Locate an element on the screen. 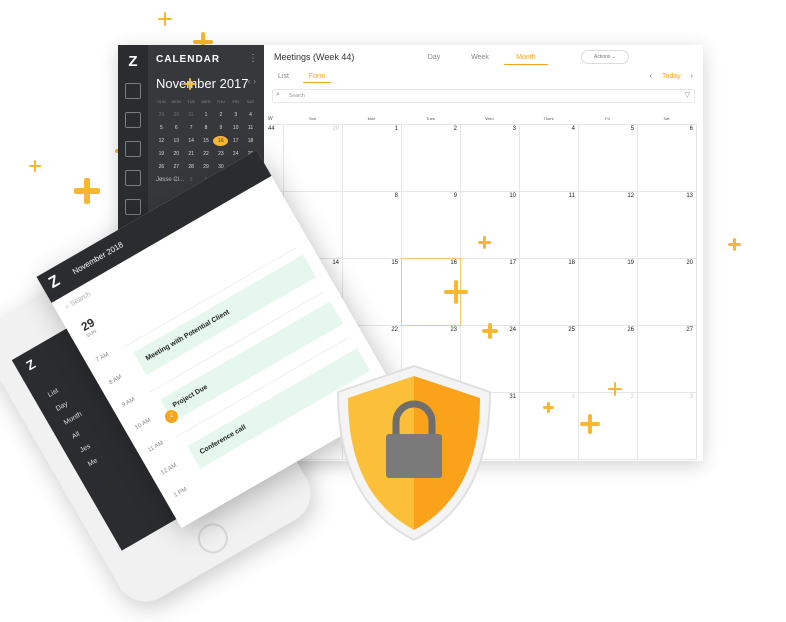 The width and height of the screenshot is (786, 622). mini-calendar-day: 7 is located at coordinates (191, 128).